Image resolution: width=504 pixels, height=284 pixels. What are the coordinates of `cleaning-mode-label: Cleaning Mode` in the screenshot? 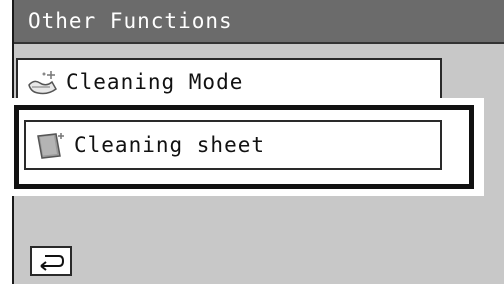 It's located at (155, 82).